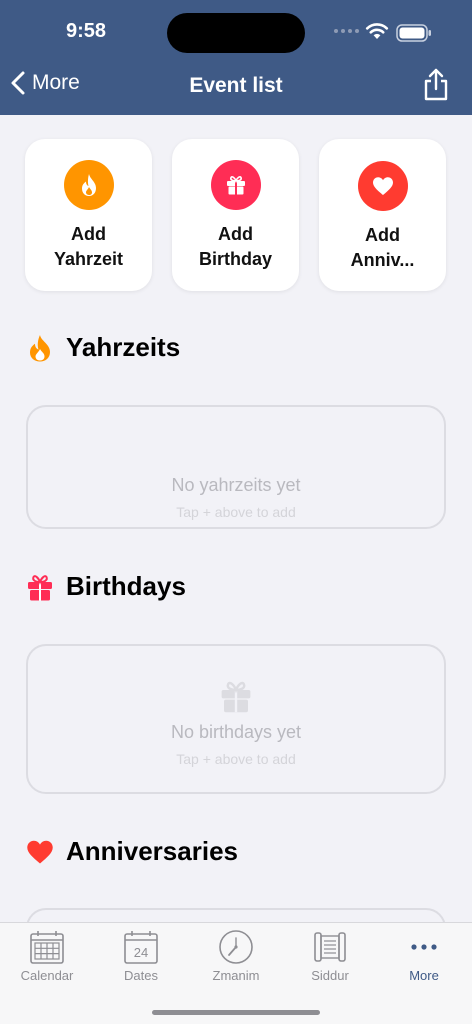  Describe the element at coordinates (424, 975) in the screenshot. I see `tab-label: More` at that location.